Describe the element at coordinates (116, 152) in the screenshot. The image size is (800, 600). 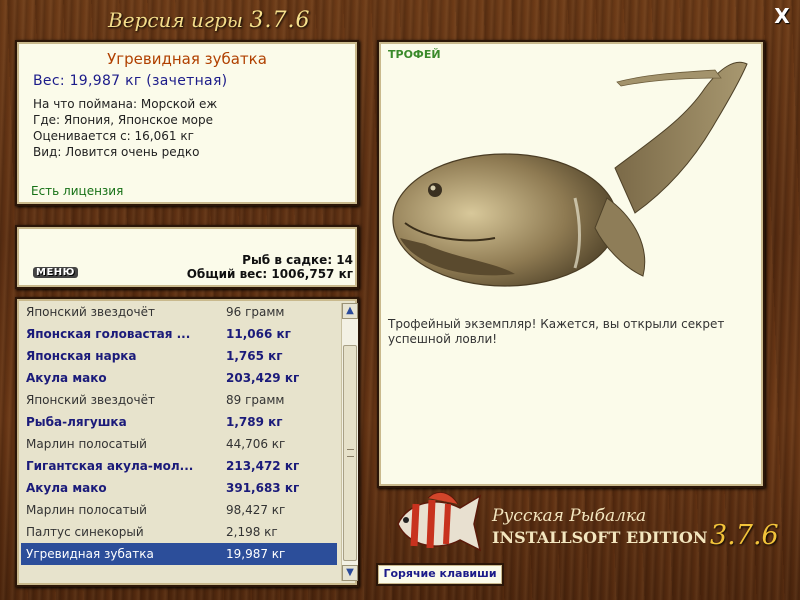
I see `catch-rarity: Вид: Ловится очень редко` at that location.